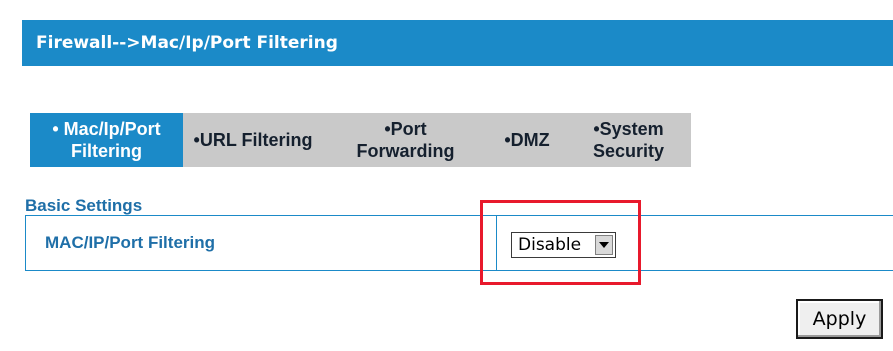 This screenshot has height=351, width=893. I want to click on tab-url-filtering: •URL Filtering, so click(253, 140).